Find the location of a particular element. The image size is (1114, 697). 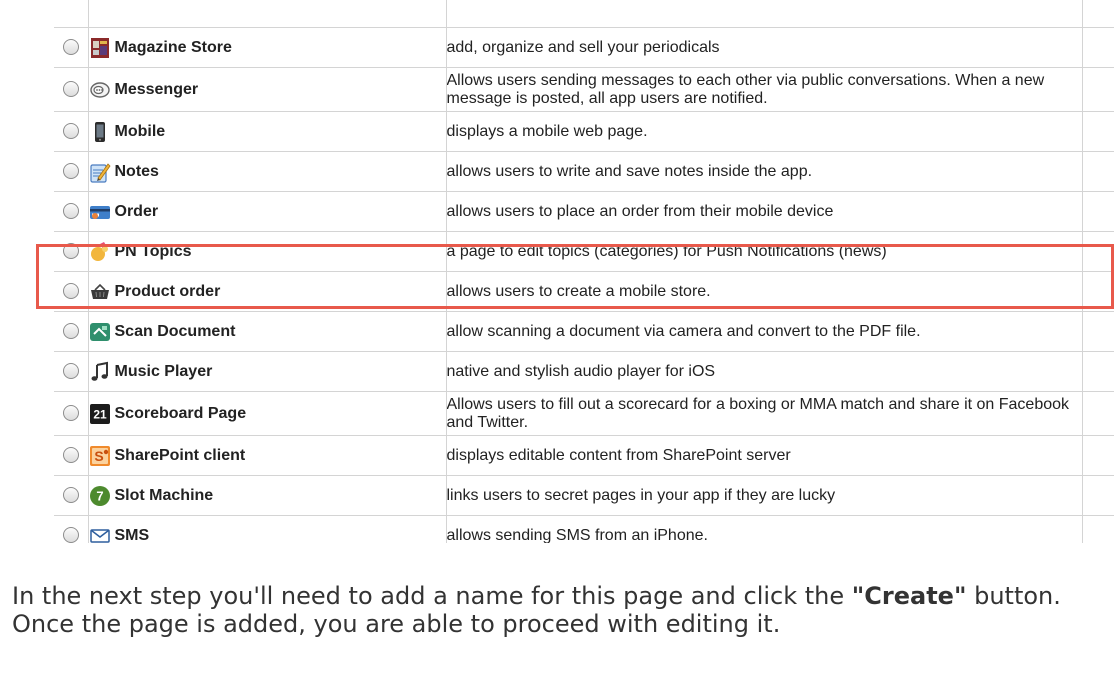

slot-machine-7-icon: 7 is located at coordinates (100, 496).